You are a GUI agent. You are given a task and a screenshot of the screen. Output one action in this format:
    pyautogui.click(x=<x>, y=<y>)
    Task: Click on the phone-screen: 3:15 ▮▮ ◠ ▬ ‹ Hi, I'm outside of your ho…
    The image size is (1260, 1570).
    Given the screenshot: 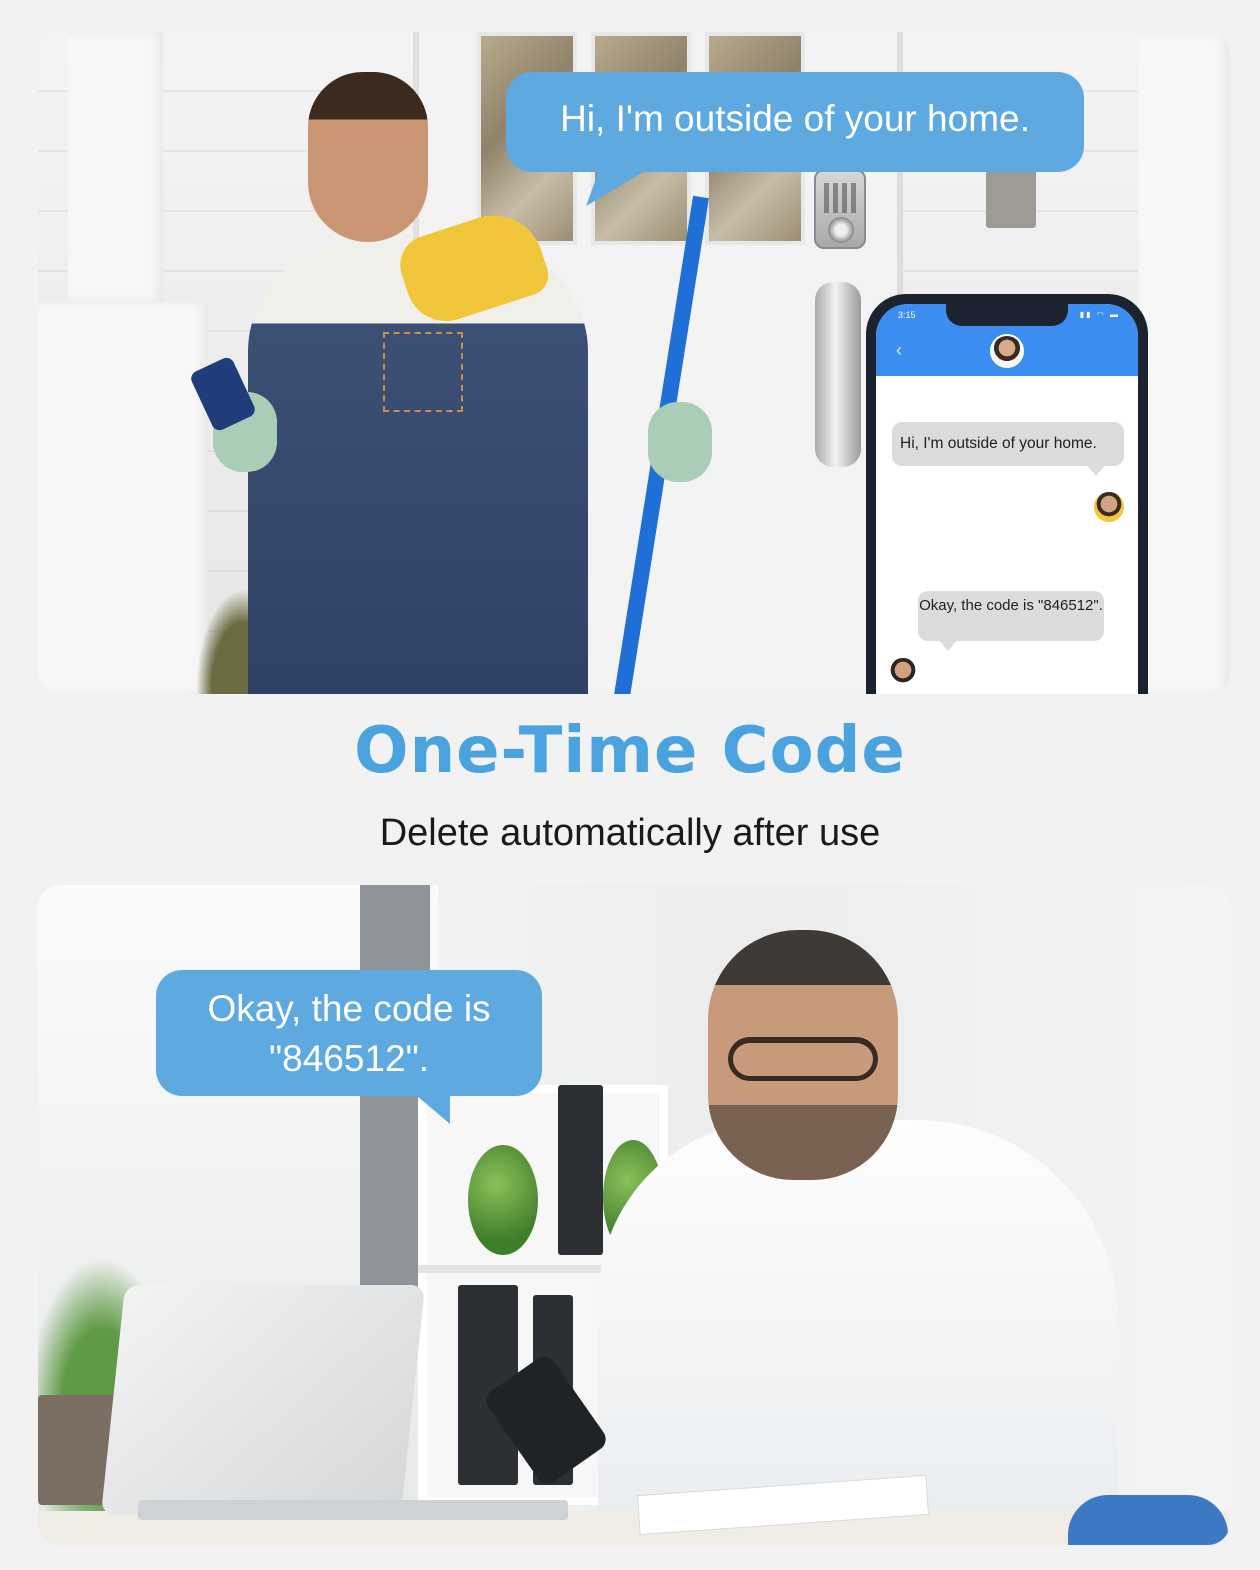 What is the action you would take?
    pyautogui.click(x=1007, y=499)
    